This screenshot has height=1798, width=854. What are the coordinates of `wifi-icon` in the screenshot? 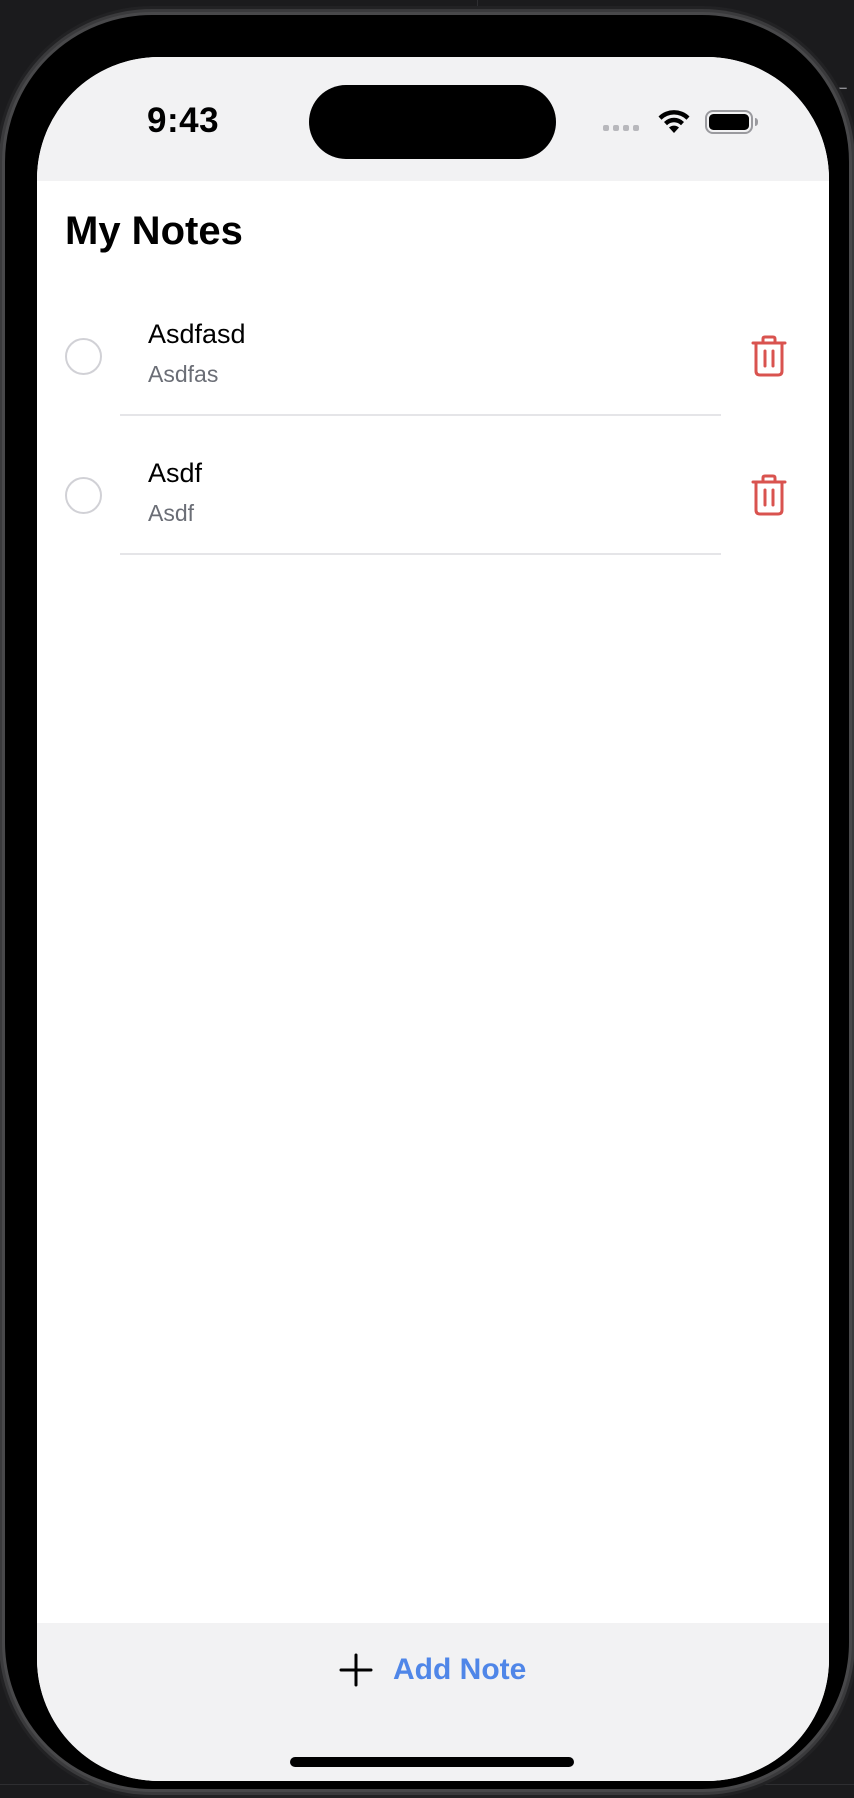 It's located at (674, 121).